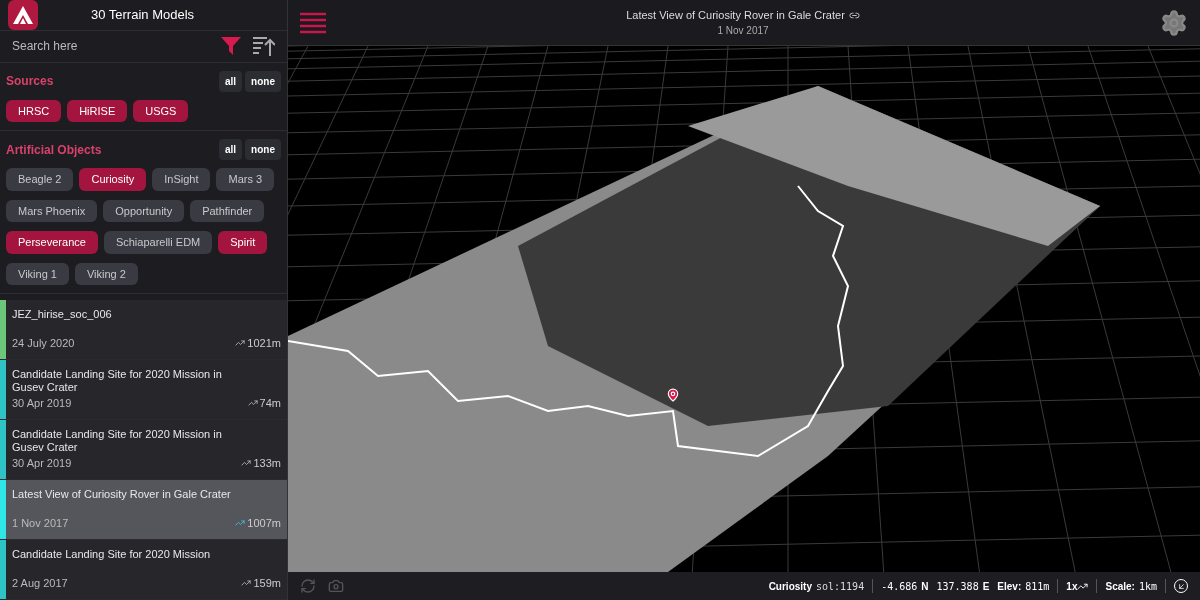 Image resolution: width=1200 pixels, height=600 pixels. Describe the element at coordinates (110, 46) in the screenshot. I see `search-field: Search here` at that location.